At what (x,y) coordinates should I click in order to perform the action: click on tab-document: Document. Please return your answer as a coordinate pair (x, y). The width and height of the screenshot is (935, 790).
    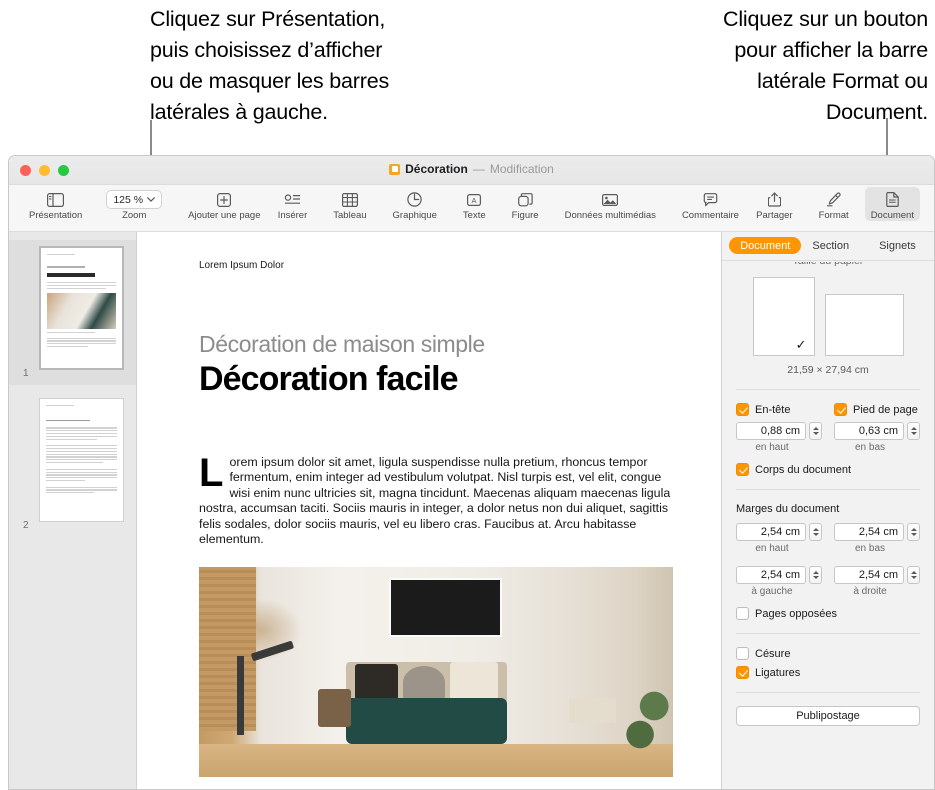
    Looking at the image, I should click on (765, 245).